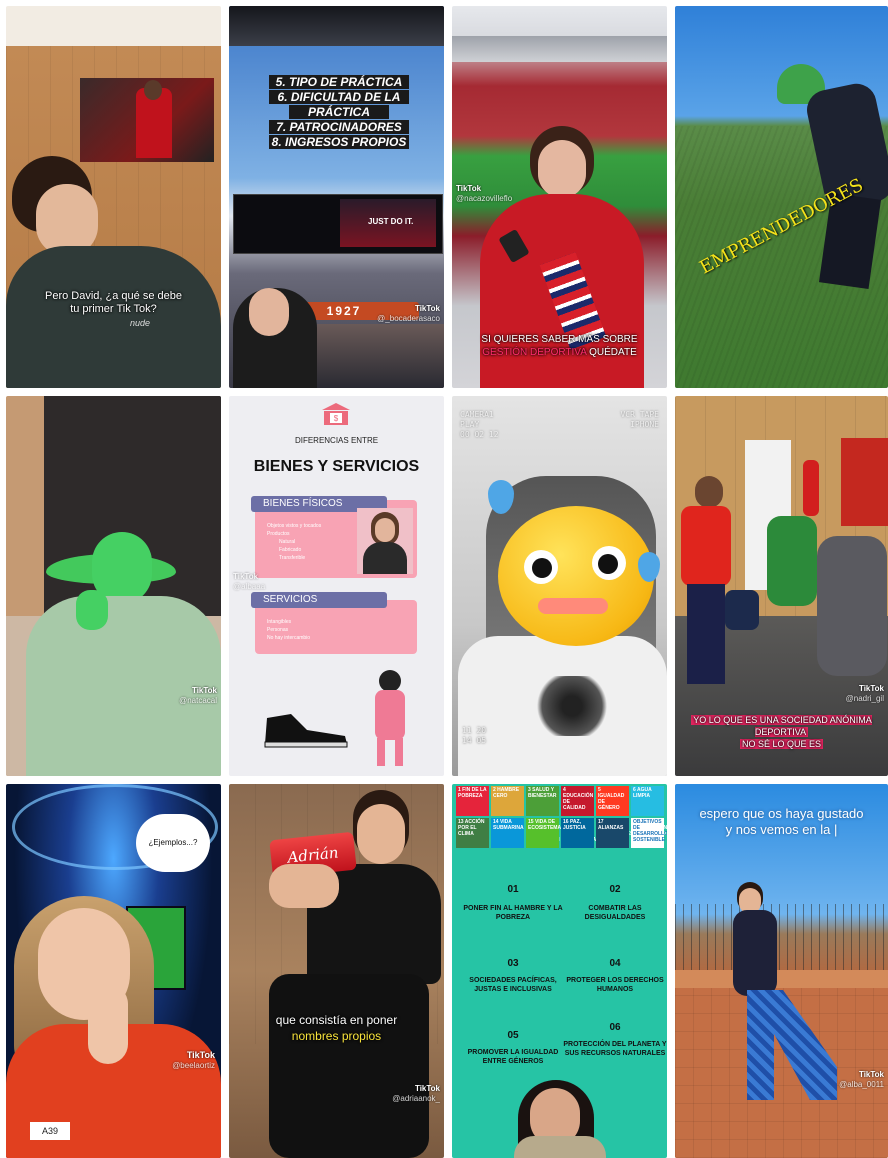 The image size is (888, 1158). Describe the element at coordinates (474, 735) in the screenshot. I see `overlay-bottom: 11 20 14 05` at that location.